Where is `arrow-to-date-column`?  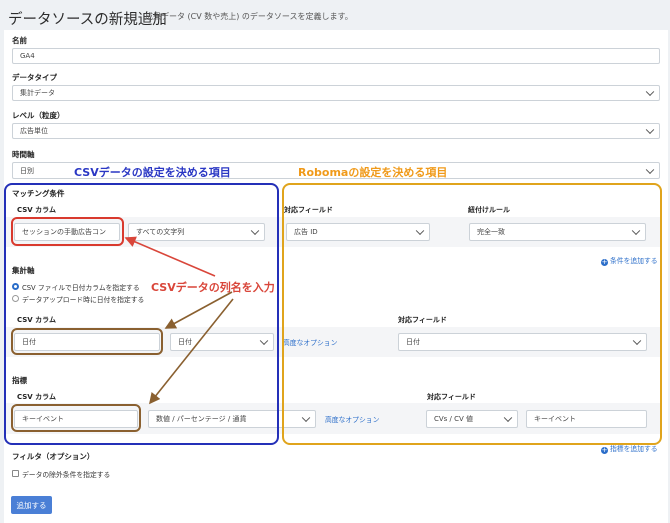
arrow-to-date-column is located at coordinates (198, 310).